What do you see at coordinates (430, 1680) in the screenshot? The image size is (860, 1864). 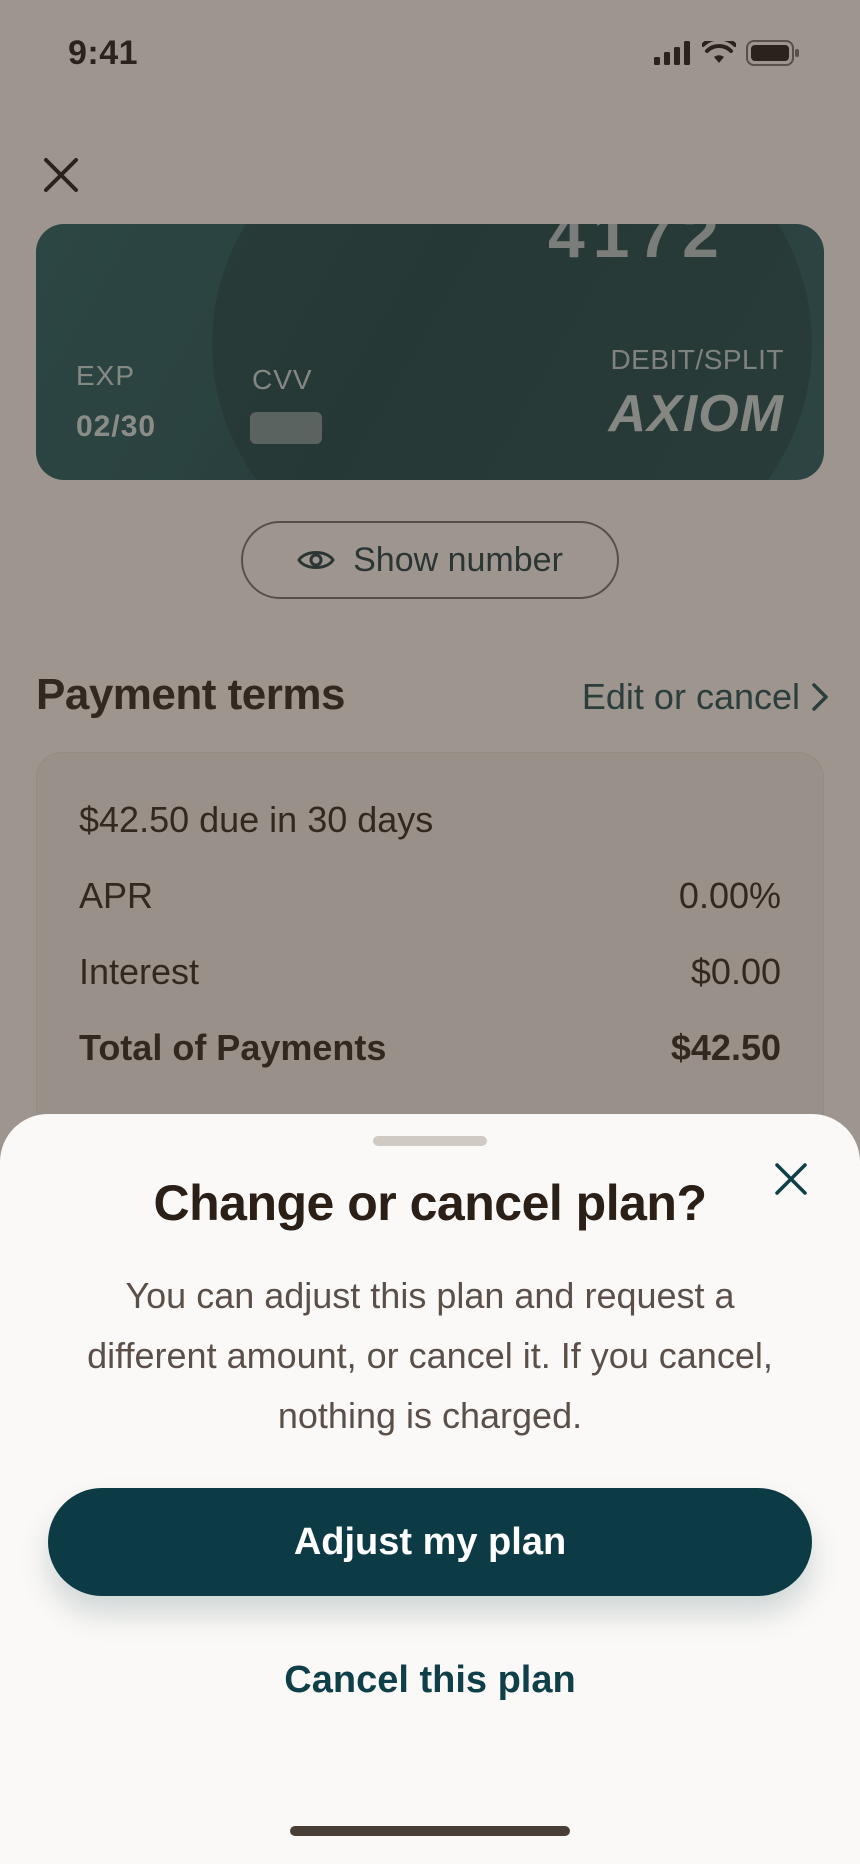 I see `cancel-plan-button: Cancel this plan` at bounding box center [430, 1680].